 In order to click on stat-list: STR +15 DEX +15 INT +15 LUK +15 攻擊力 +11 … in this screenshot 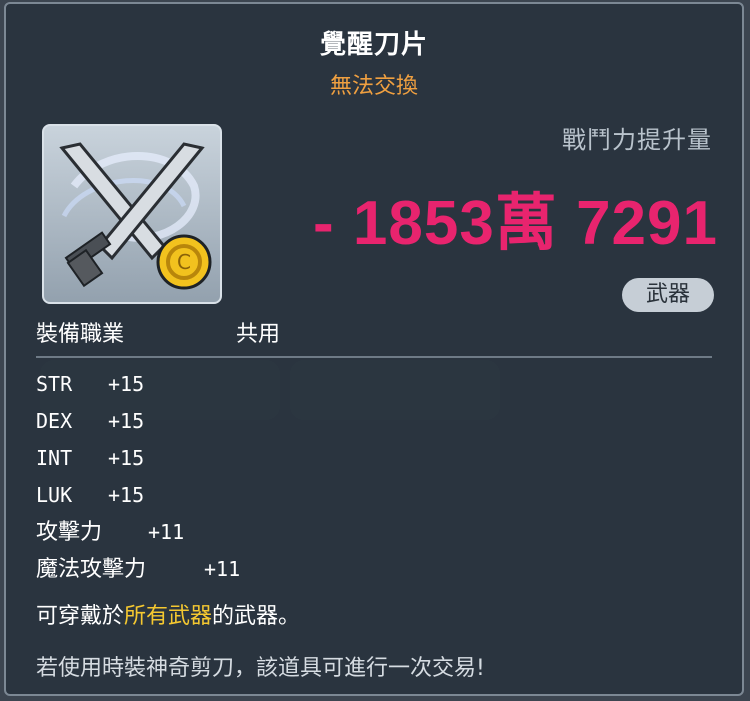, I will do `click(138, 477)`.